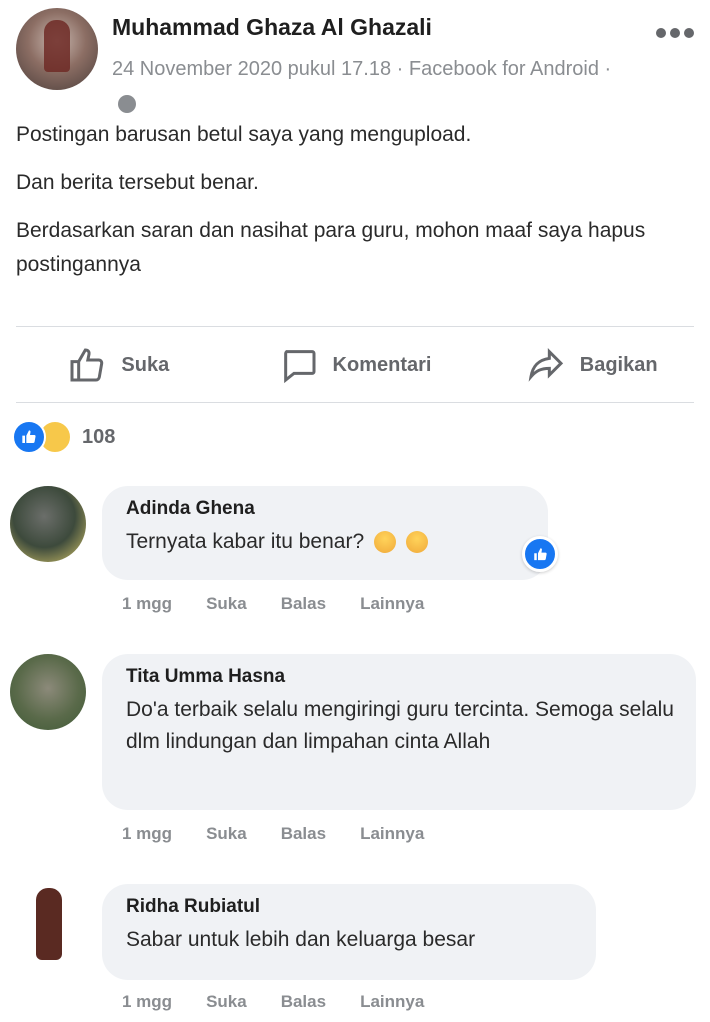  What do you see at coordinates (618, 364) in the screenshot?
I see `share-label: Bagikan` at bounding box center [618, 364].